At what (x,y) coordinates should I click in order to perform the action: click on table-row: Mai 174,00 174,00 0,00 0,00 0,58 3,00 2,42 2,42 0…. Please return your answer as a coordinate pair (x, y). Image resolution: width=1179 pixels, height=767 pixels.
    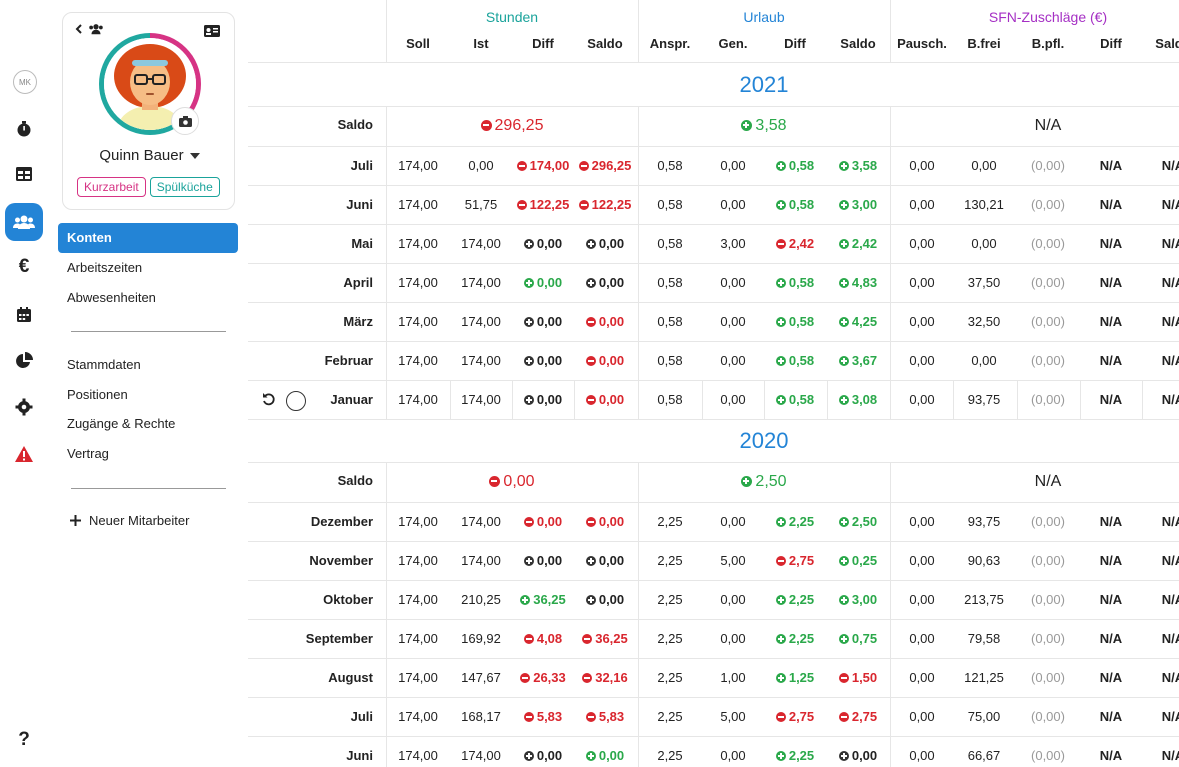
    Looking at the image, I should click on (713, 243).